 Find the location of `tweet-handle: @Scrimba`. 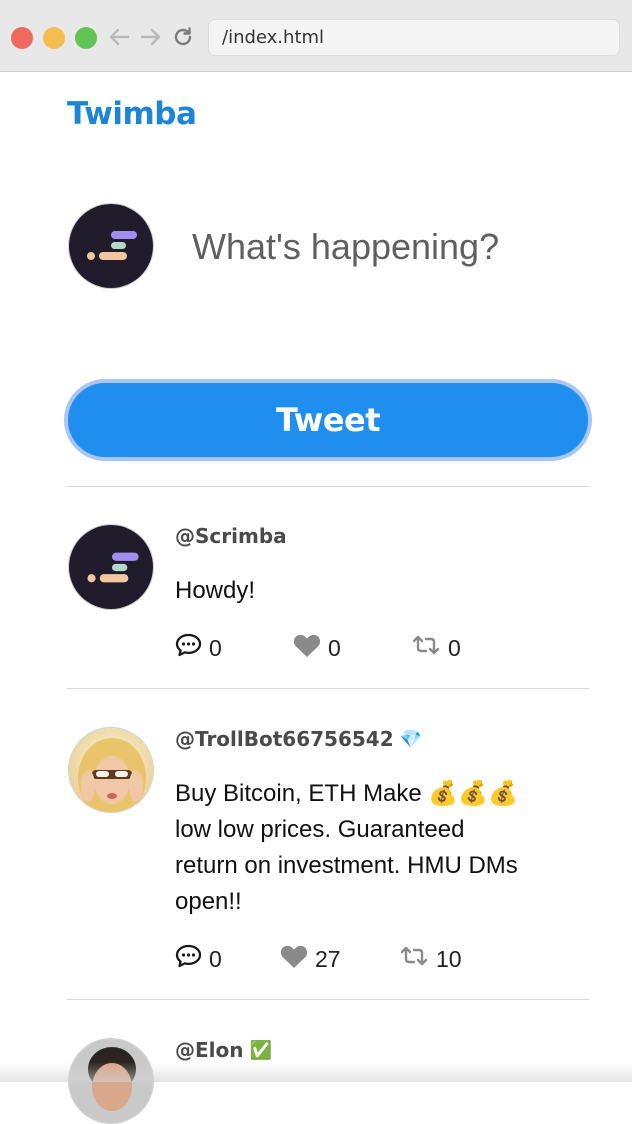

tweet-handle: @Scrimba is located at coordinates (231, 536).